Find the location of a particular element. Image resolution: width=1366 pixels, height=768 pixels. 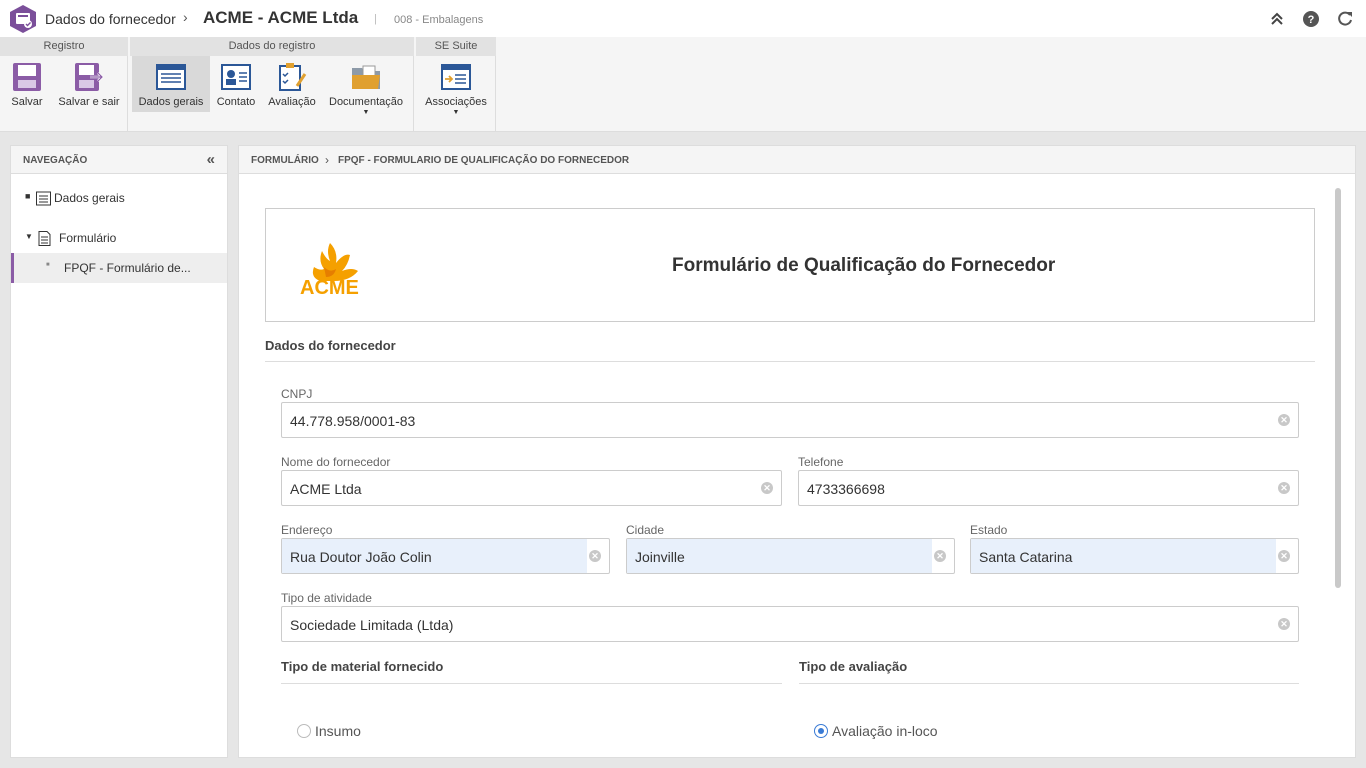

collapse-left-icon: « is located at coordinates (211, 159).